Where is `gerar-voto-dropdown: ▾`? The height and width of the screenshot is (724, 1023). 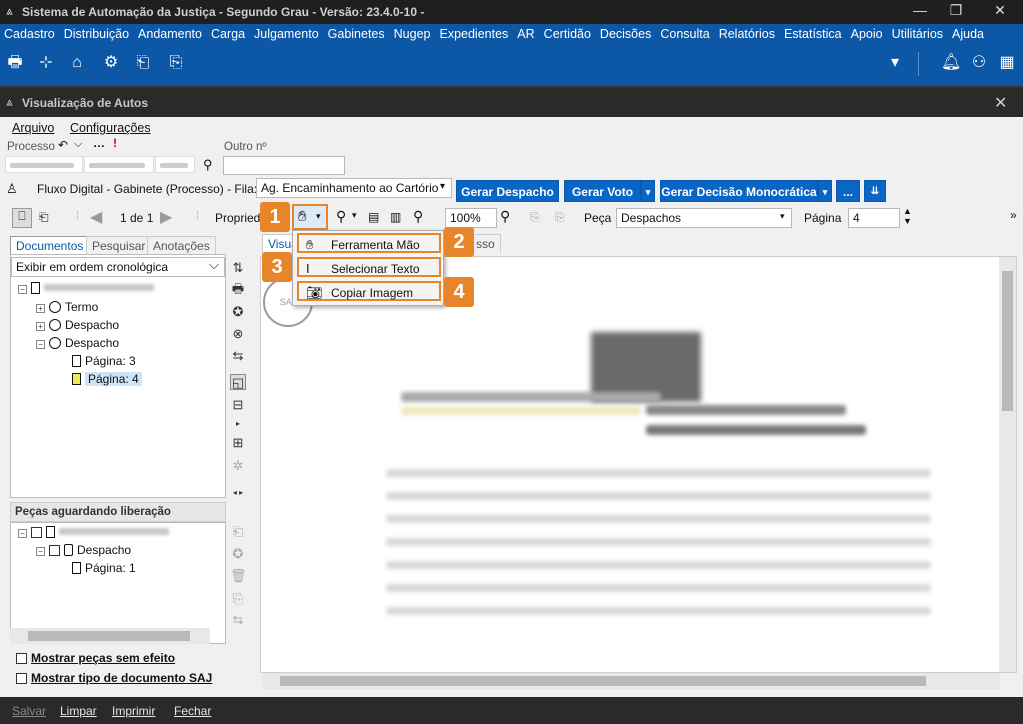
gerar-voto-dropdown: ▾ is located at coordinates (648, 191).